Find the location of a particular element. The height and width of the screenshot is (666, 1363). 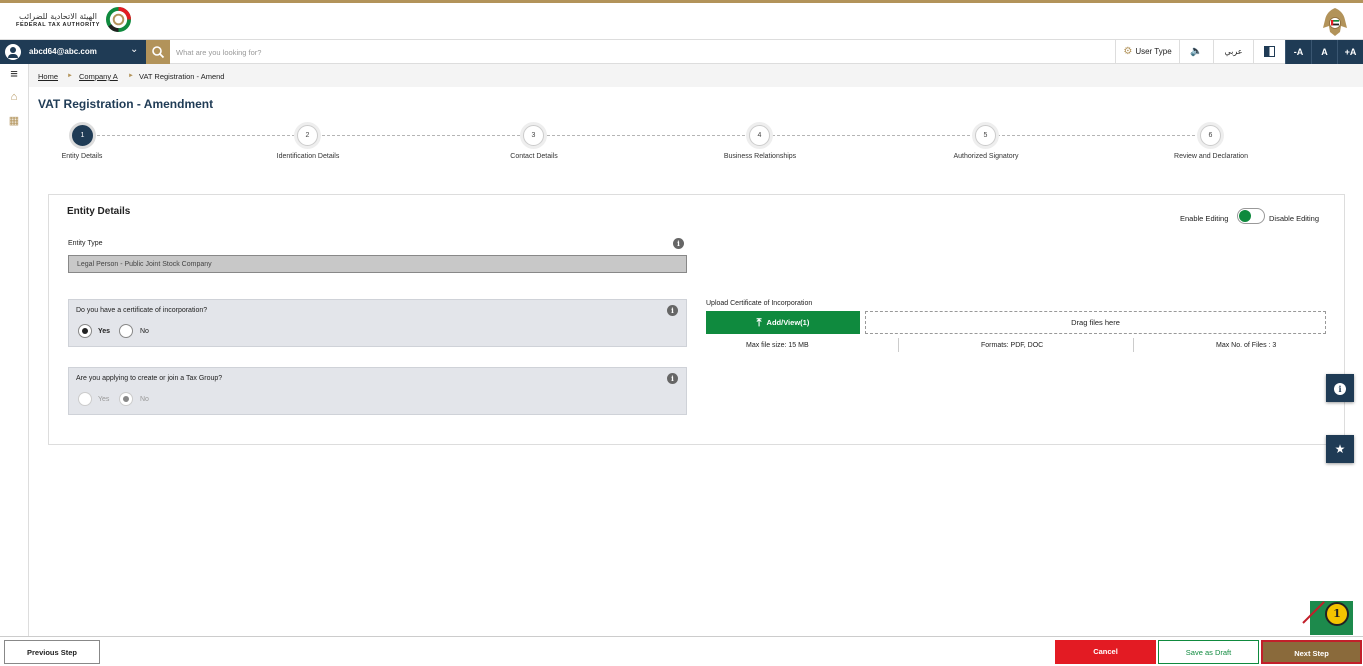

step-6-label: Review and Declaration is located at coordinates (1211, 156).